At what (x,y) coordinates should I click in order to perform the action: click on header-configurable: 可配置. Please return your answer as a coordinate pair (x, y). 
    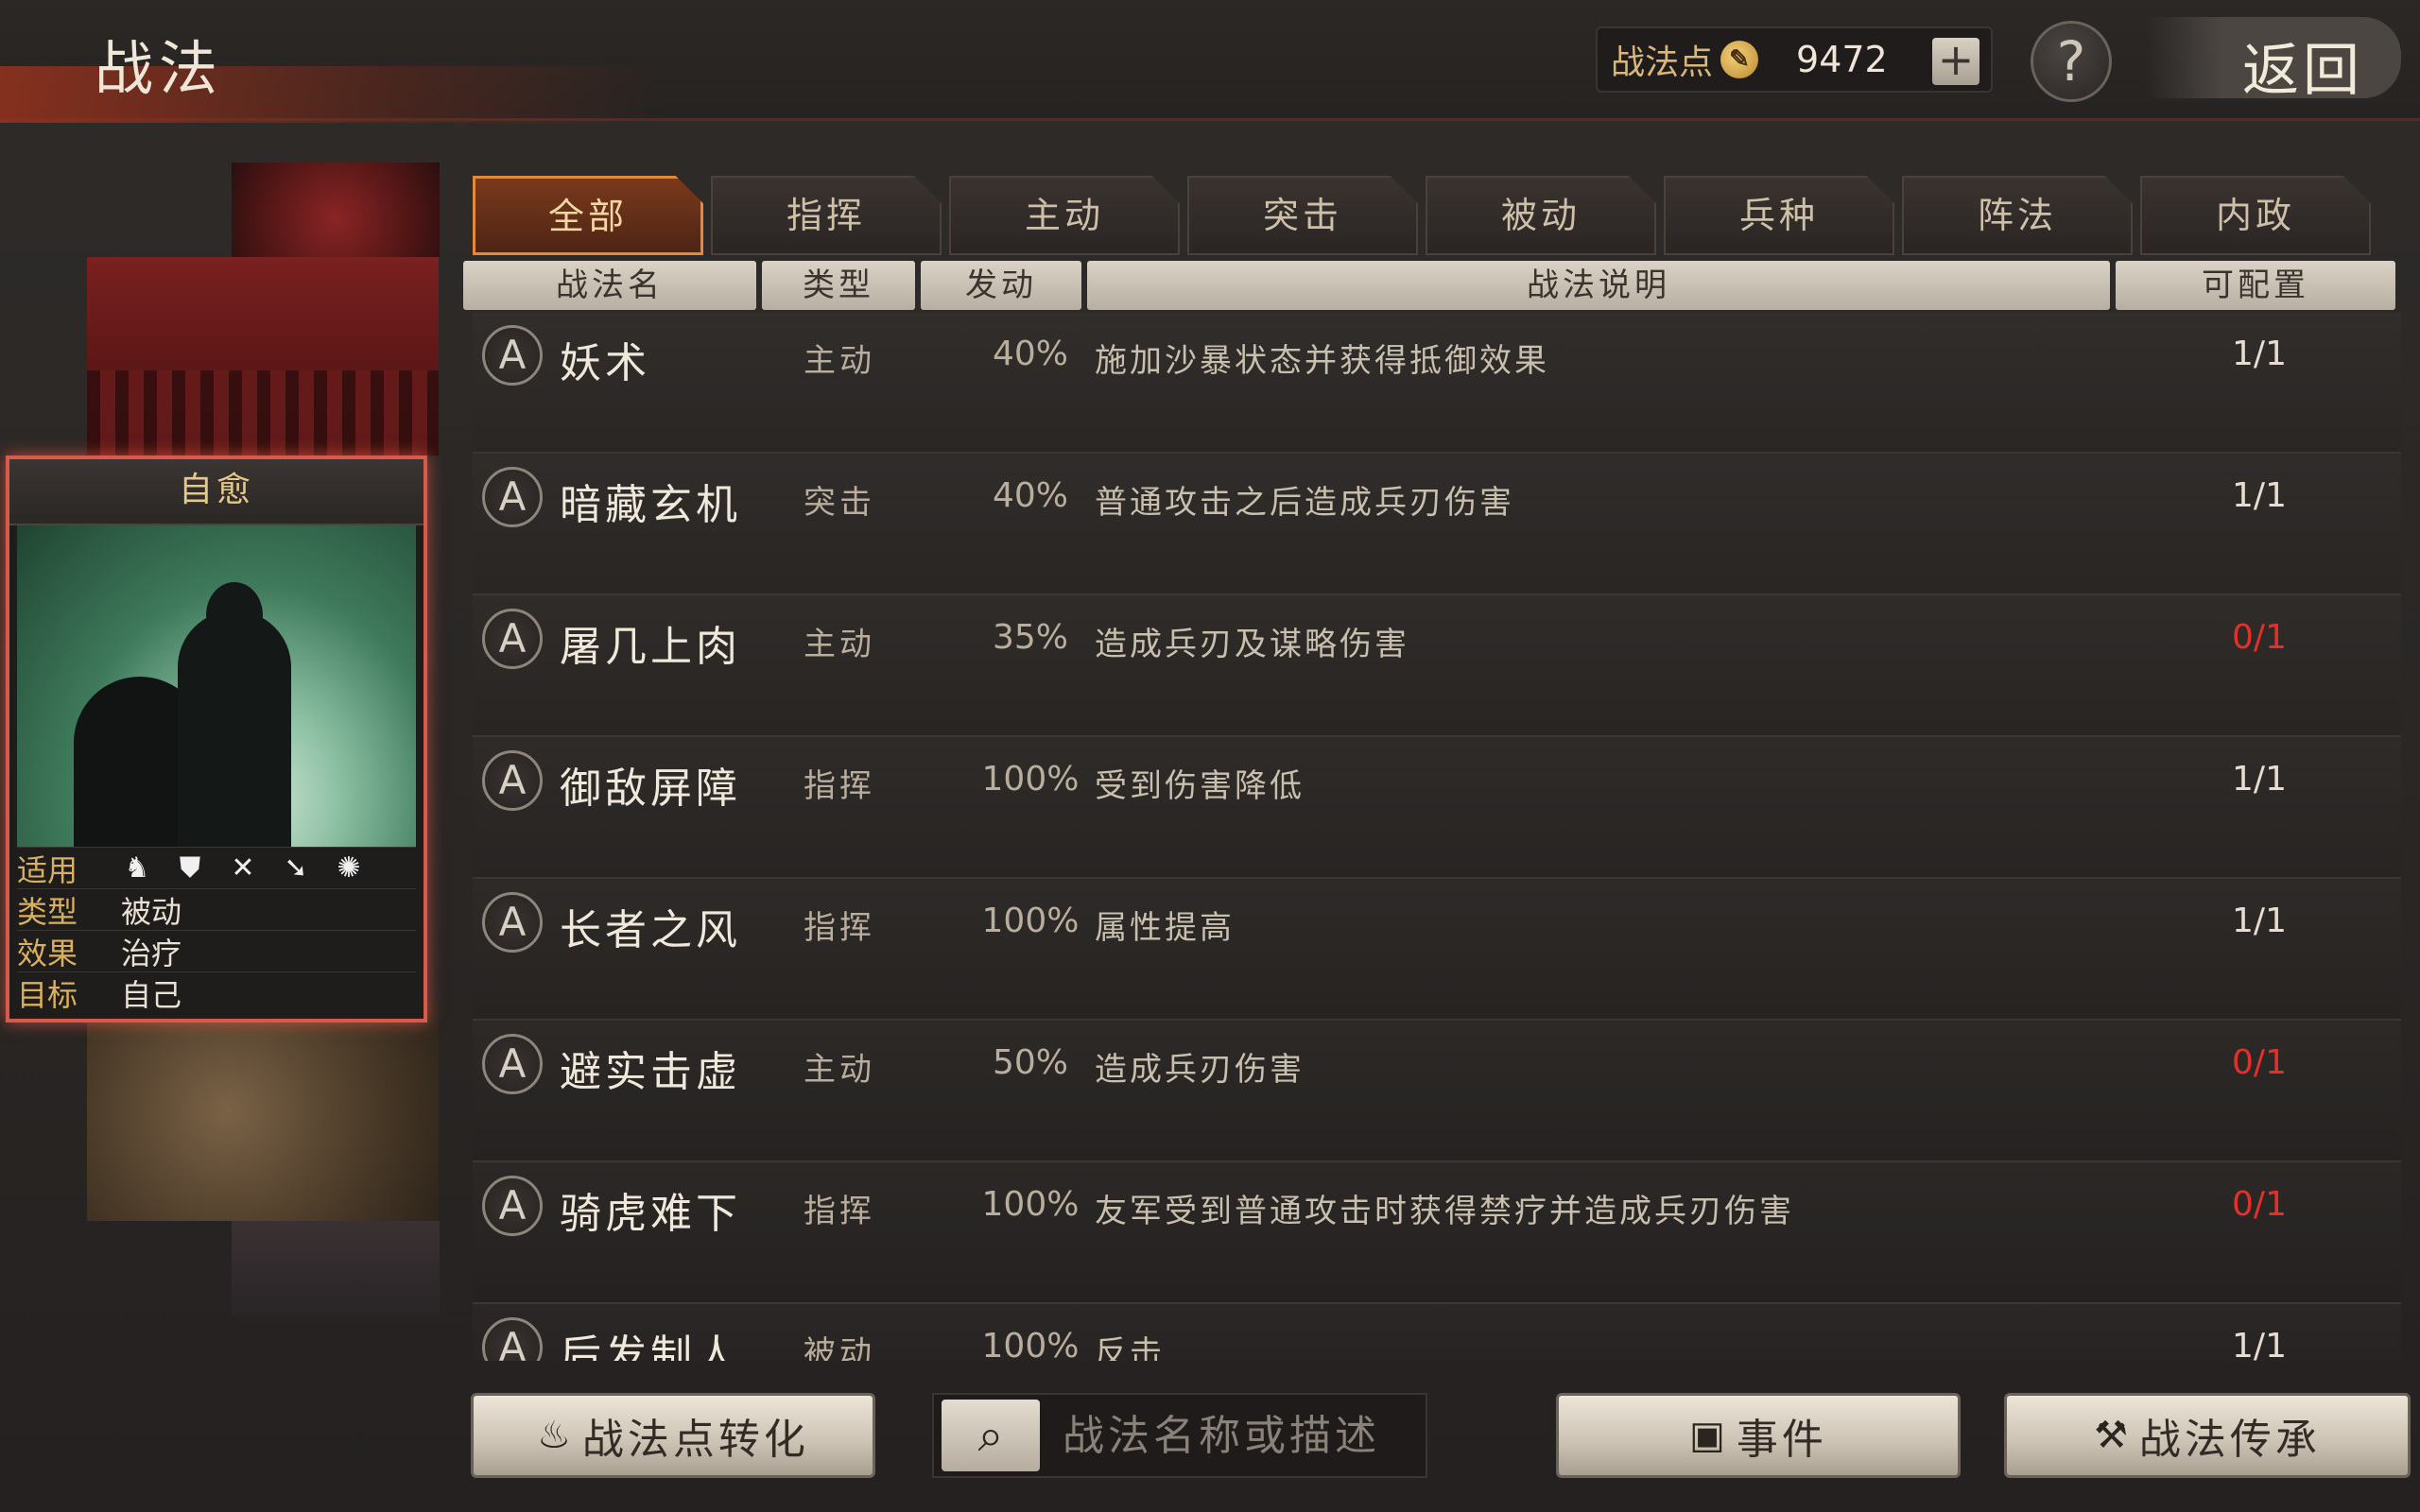
    Looking at the image, I should click on (2255, 285).